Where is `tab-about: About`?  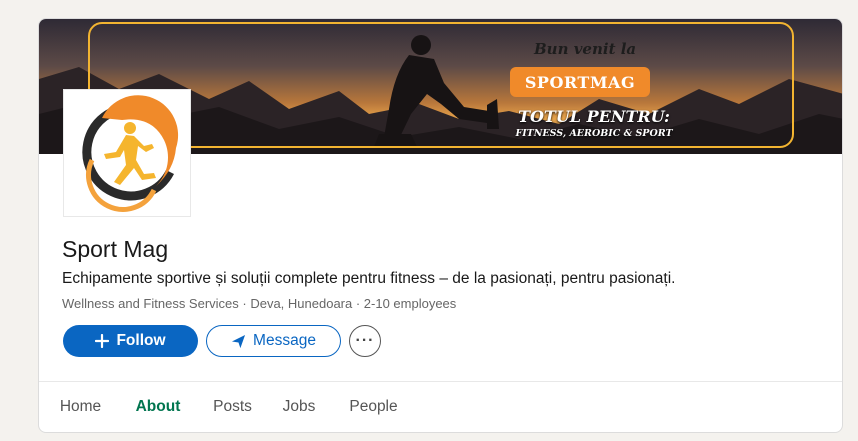
tab-about: About is located at coordinates (158, 407).